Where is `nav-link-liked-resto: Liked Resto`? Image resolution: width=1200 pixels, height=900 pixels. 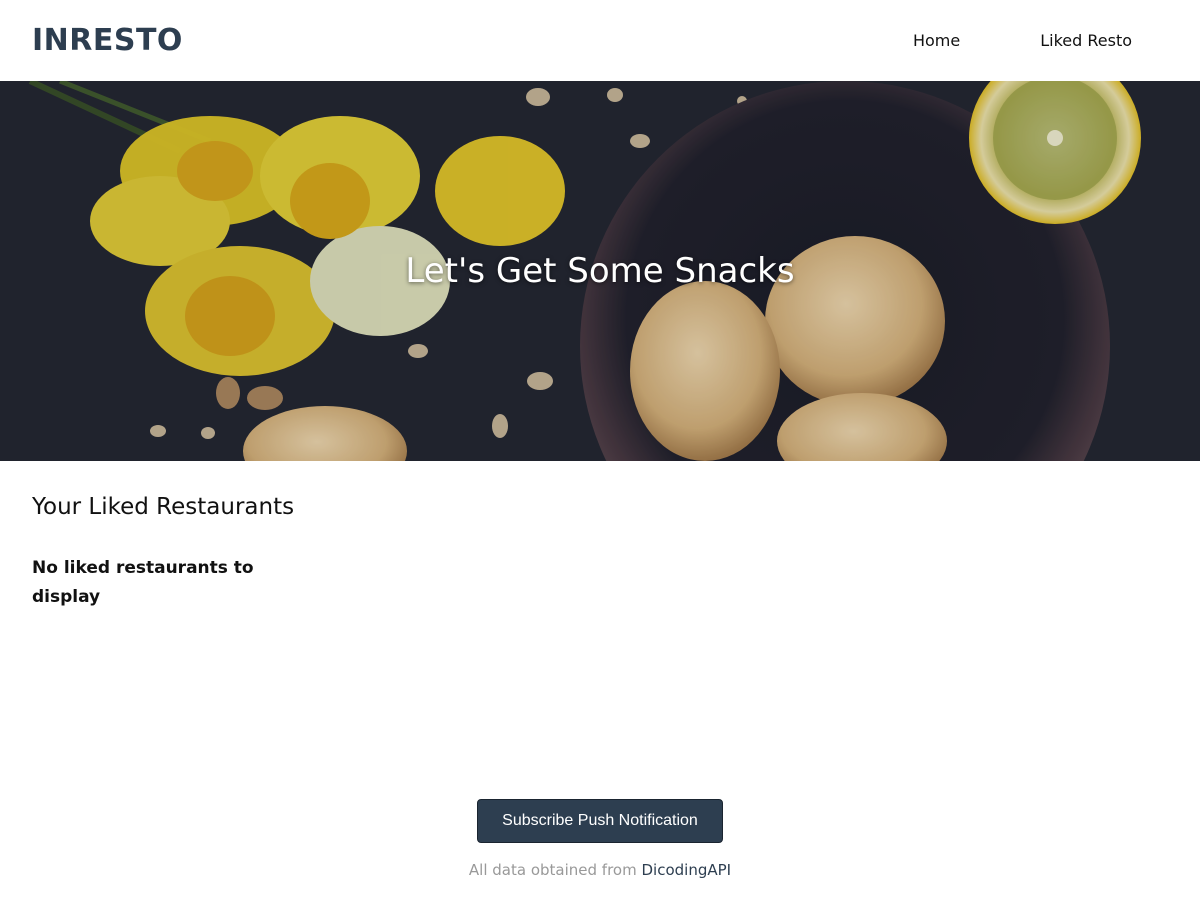
nav-link-liked-resto: Liked Resto is located at coordinates (1086, 40).